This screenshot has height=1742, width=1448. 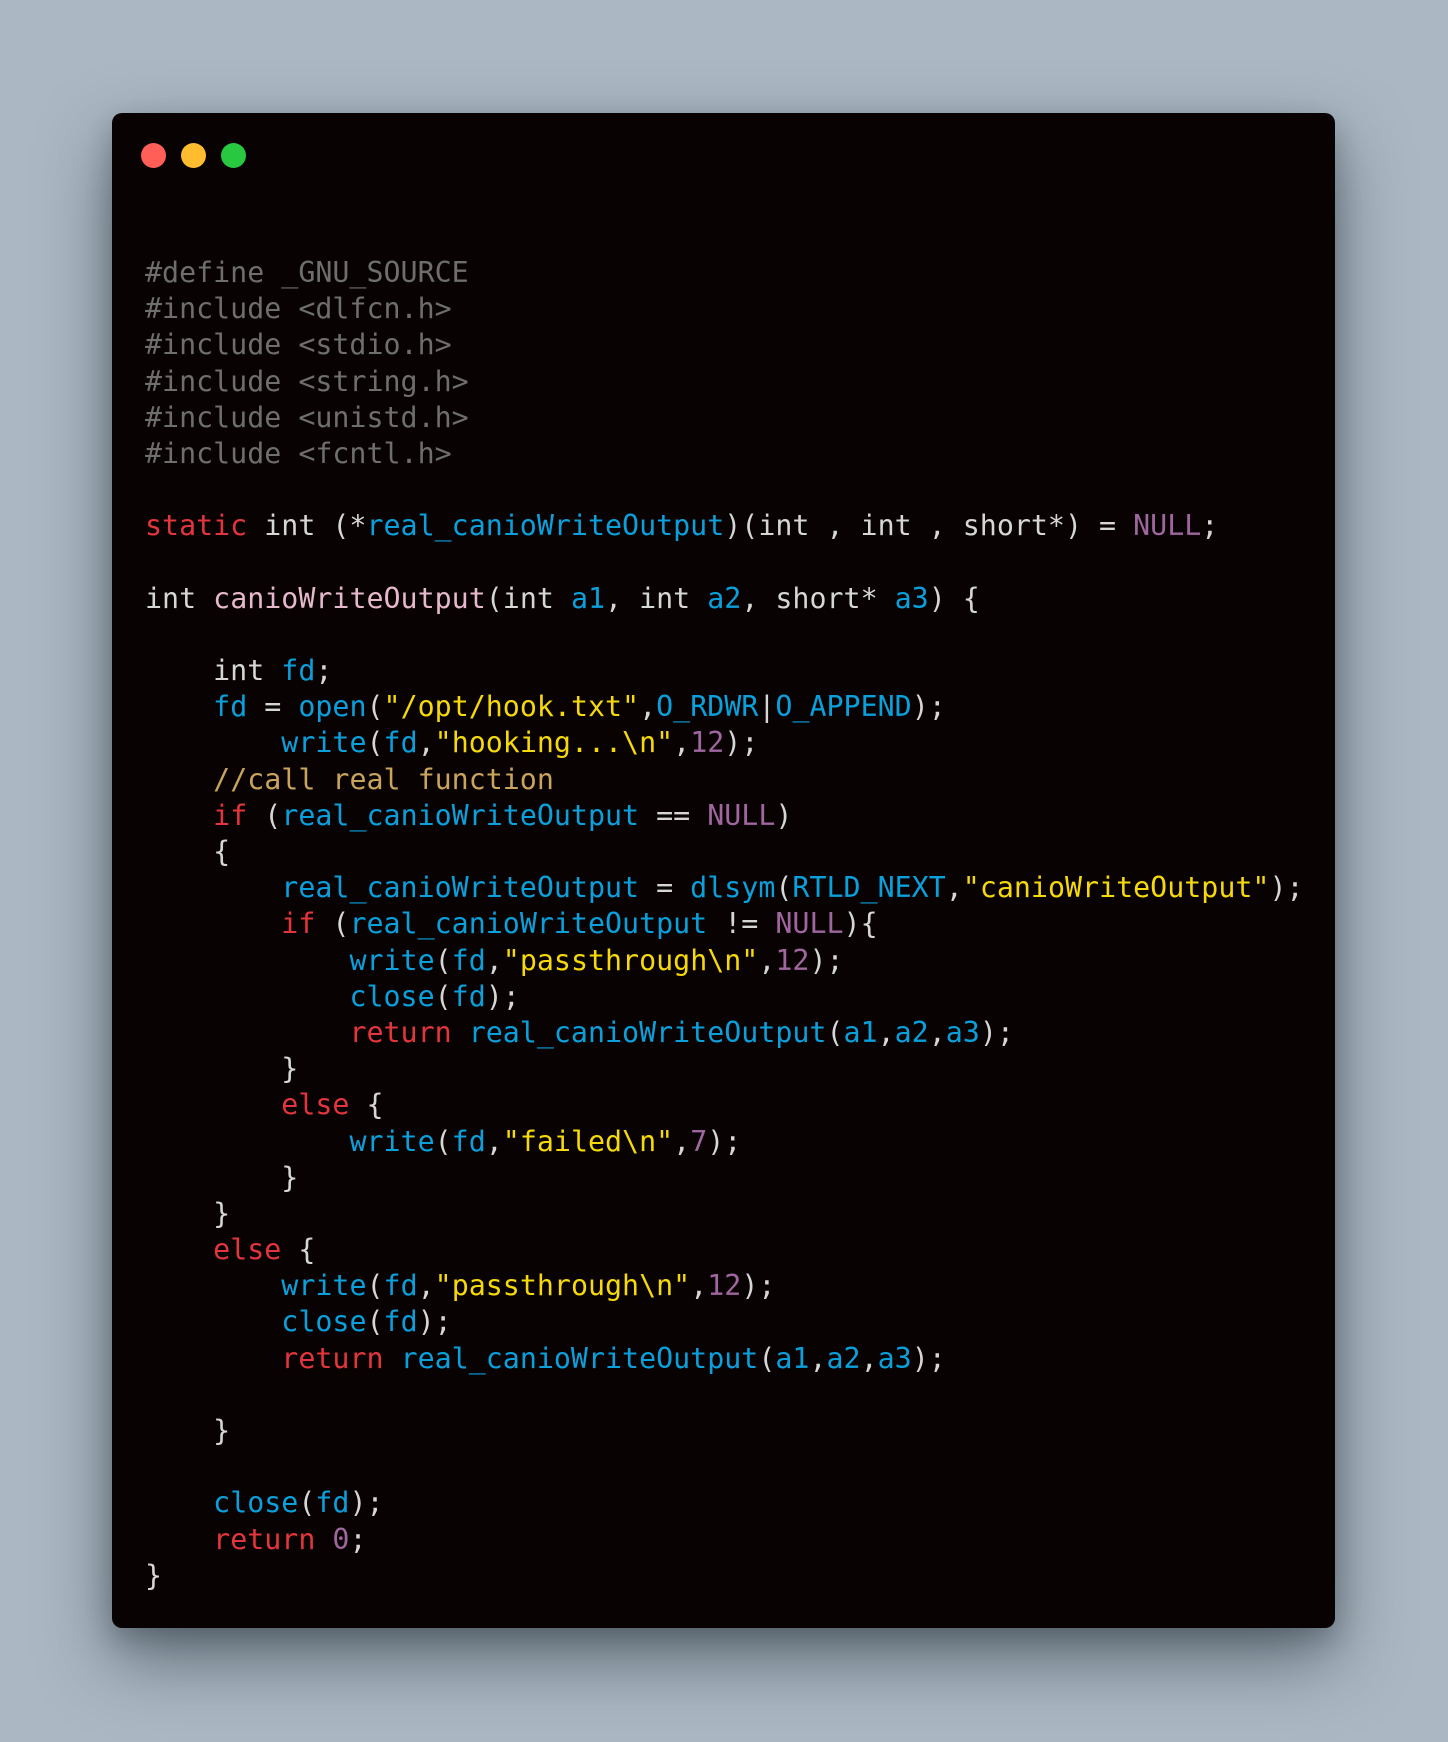 I want to click on code-line: #include <unistd.h>, so click(x=724, y=418).